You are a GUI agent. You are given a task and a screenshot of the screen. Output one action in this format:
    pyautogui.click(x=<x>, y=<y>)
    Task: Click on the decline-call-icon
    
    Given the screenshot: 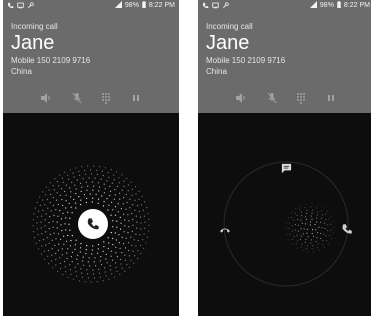 What is the action you would take?
    pyautogui.click(x=225, y=232)
    